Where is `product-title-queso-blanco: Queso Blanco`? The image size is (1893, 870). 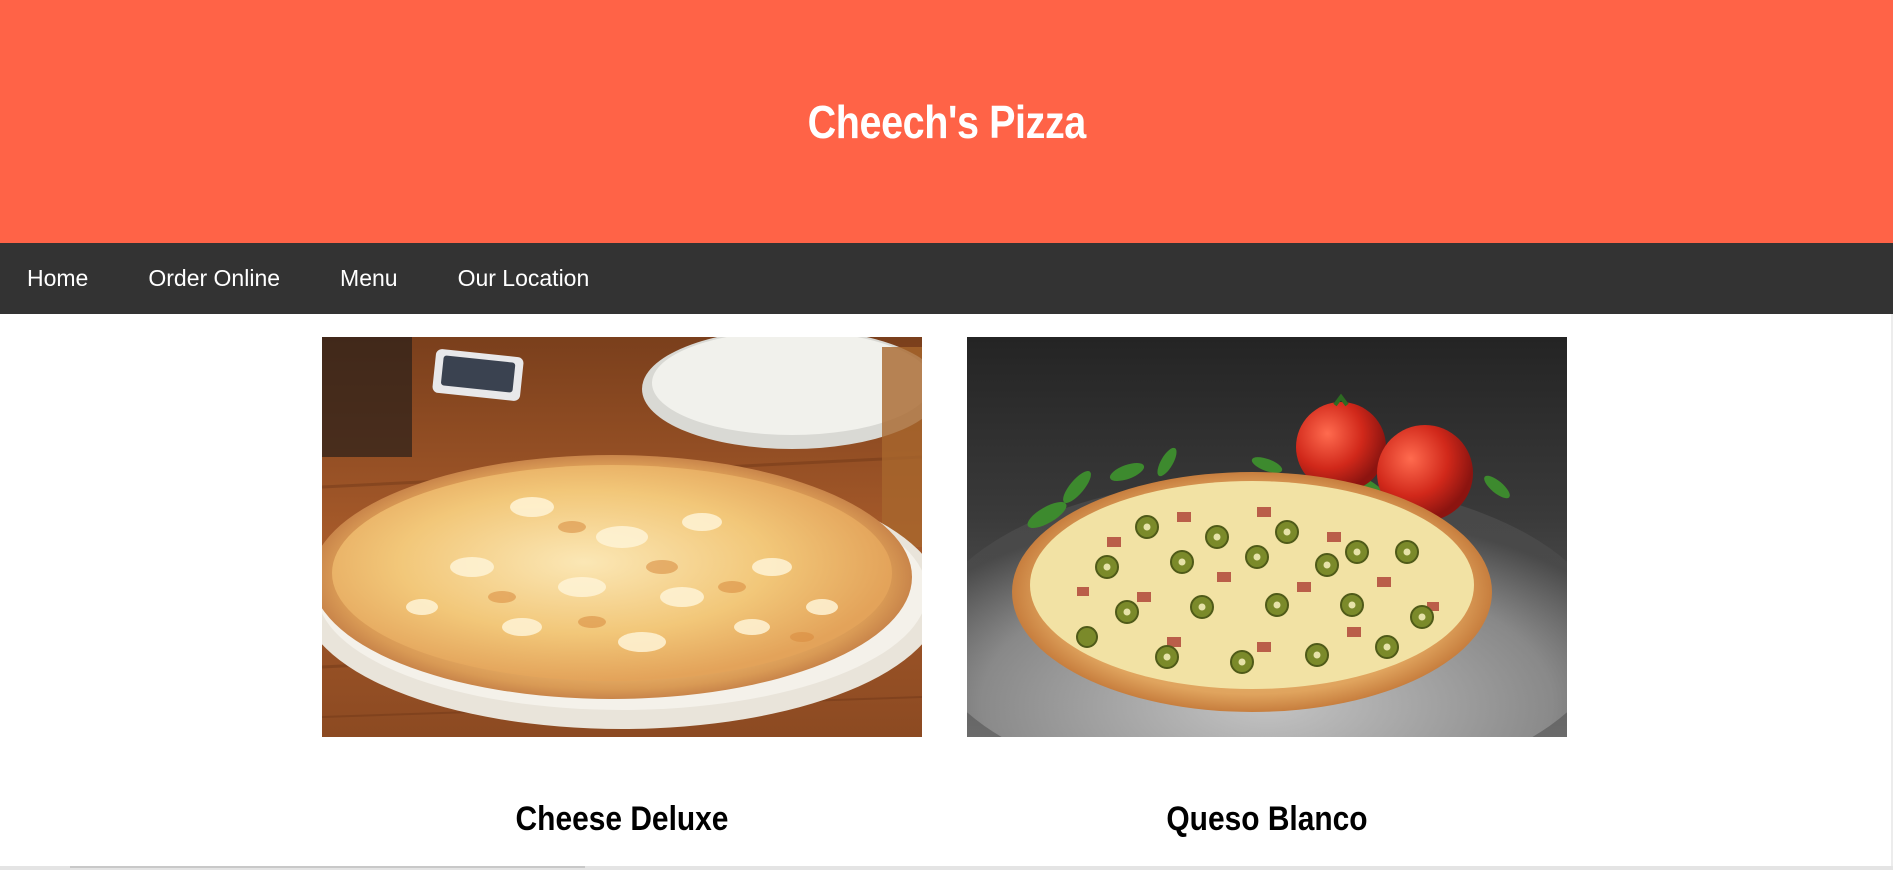 product-title-queso-blanco: Queso Blanco is located at coordinates (1267, 819).